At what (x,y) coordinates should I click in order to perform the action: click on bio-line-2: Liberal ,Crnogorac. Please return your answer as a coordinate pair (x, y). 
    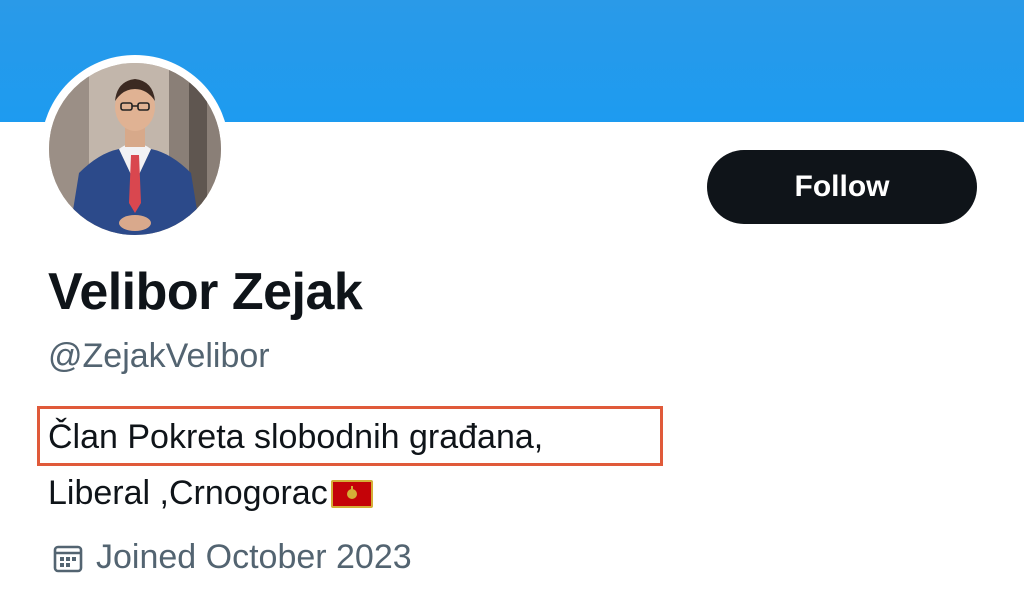
    Looking at the image, I should click on (210, 493).